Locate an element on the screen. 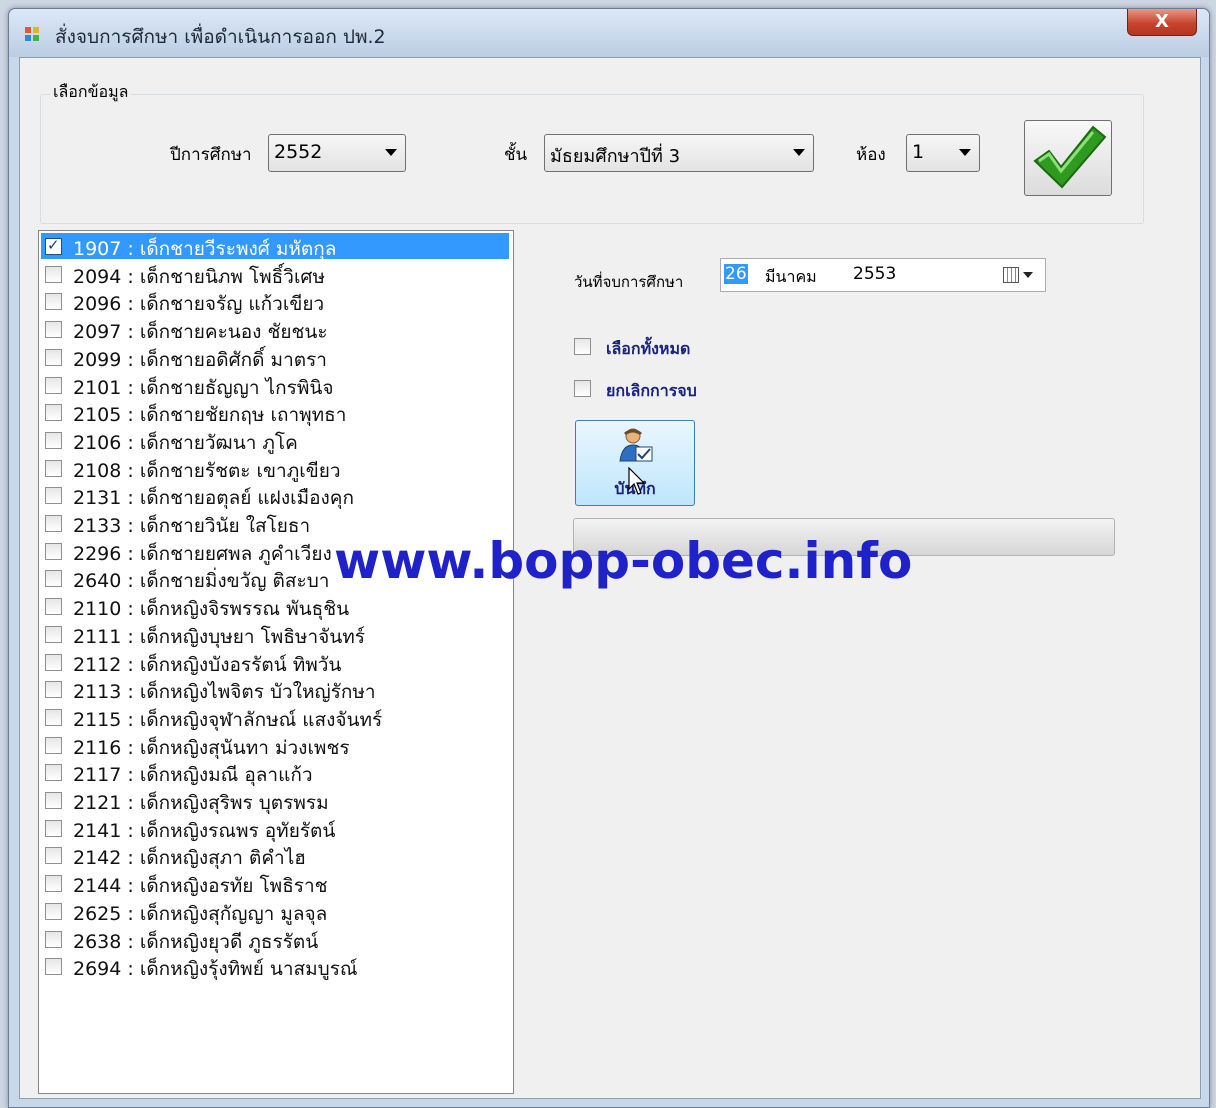  list-item-label: 2108 : เด็กชายรัชตะ เขาภูเขียว is located at coordinates (207, 470).